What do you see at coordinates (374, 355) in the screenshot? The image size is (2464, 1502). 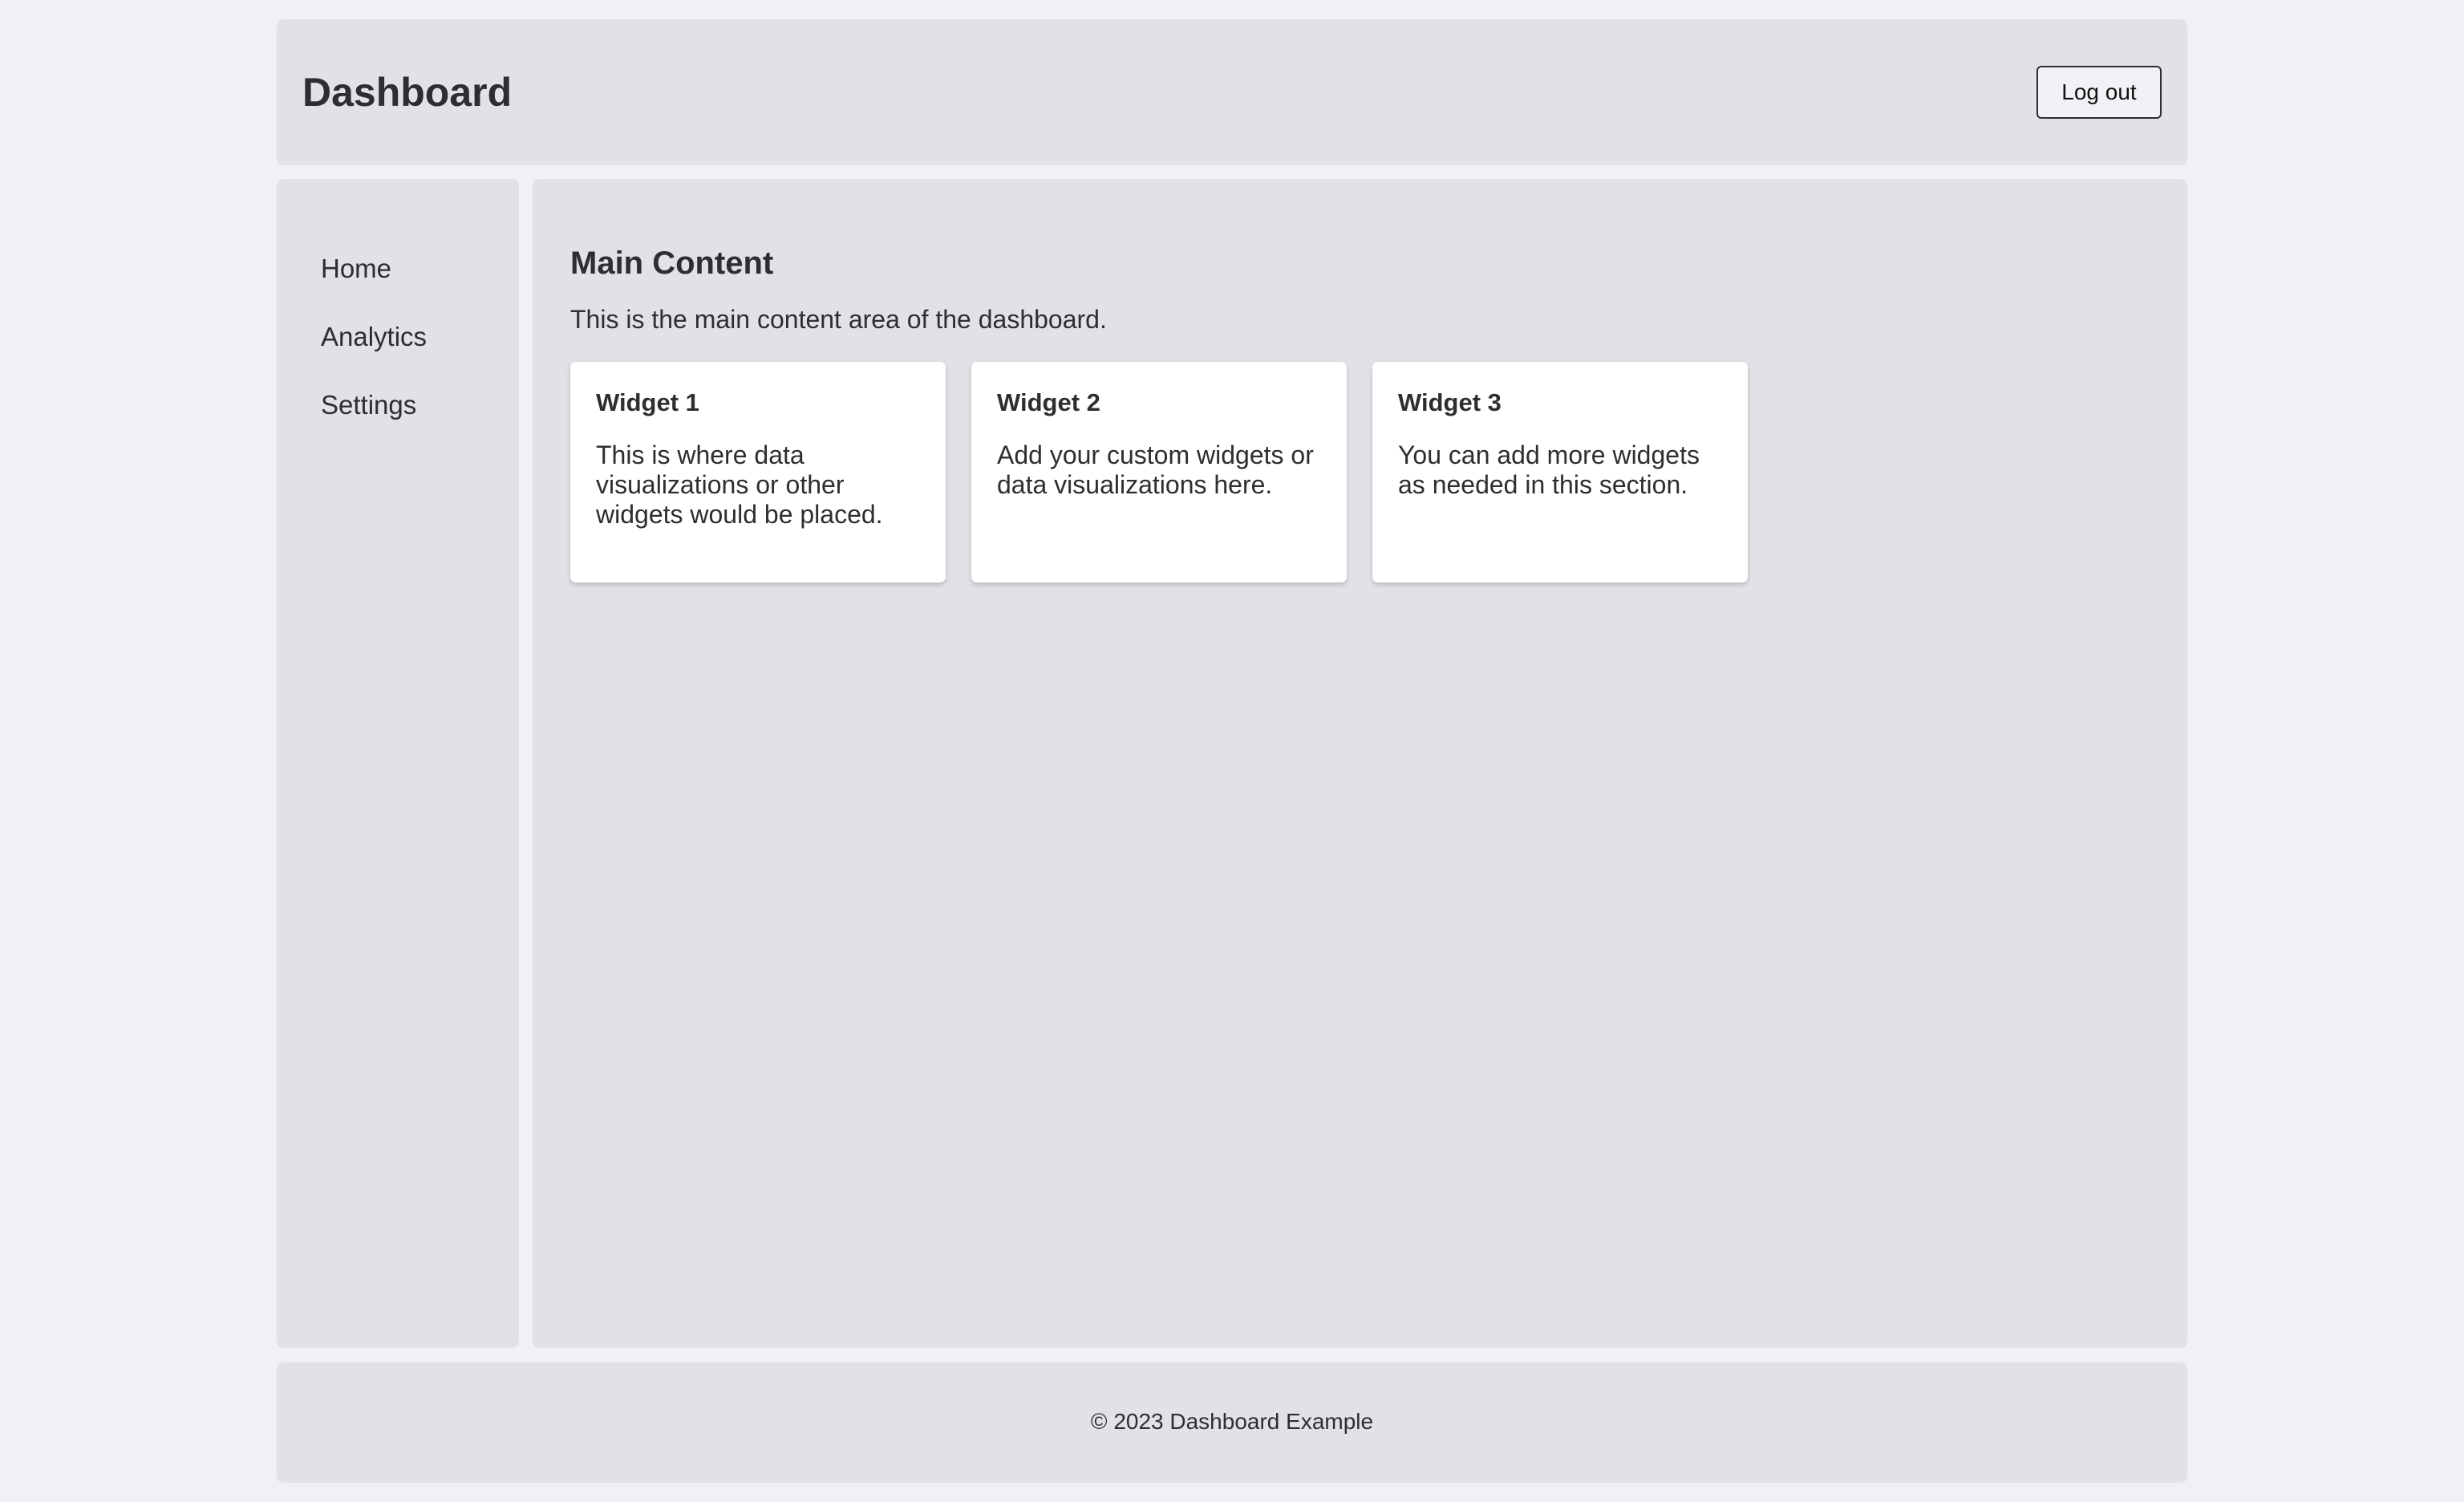 I see `sidebar-nav: Home Analytics Settings` at bounding box center [374, 355].